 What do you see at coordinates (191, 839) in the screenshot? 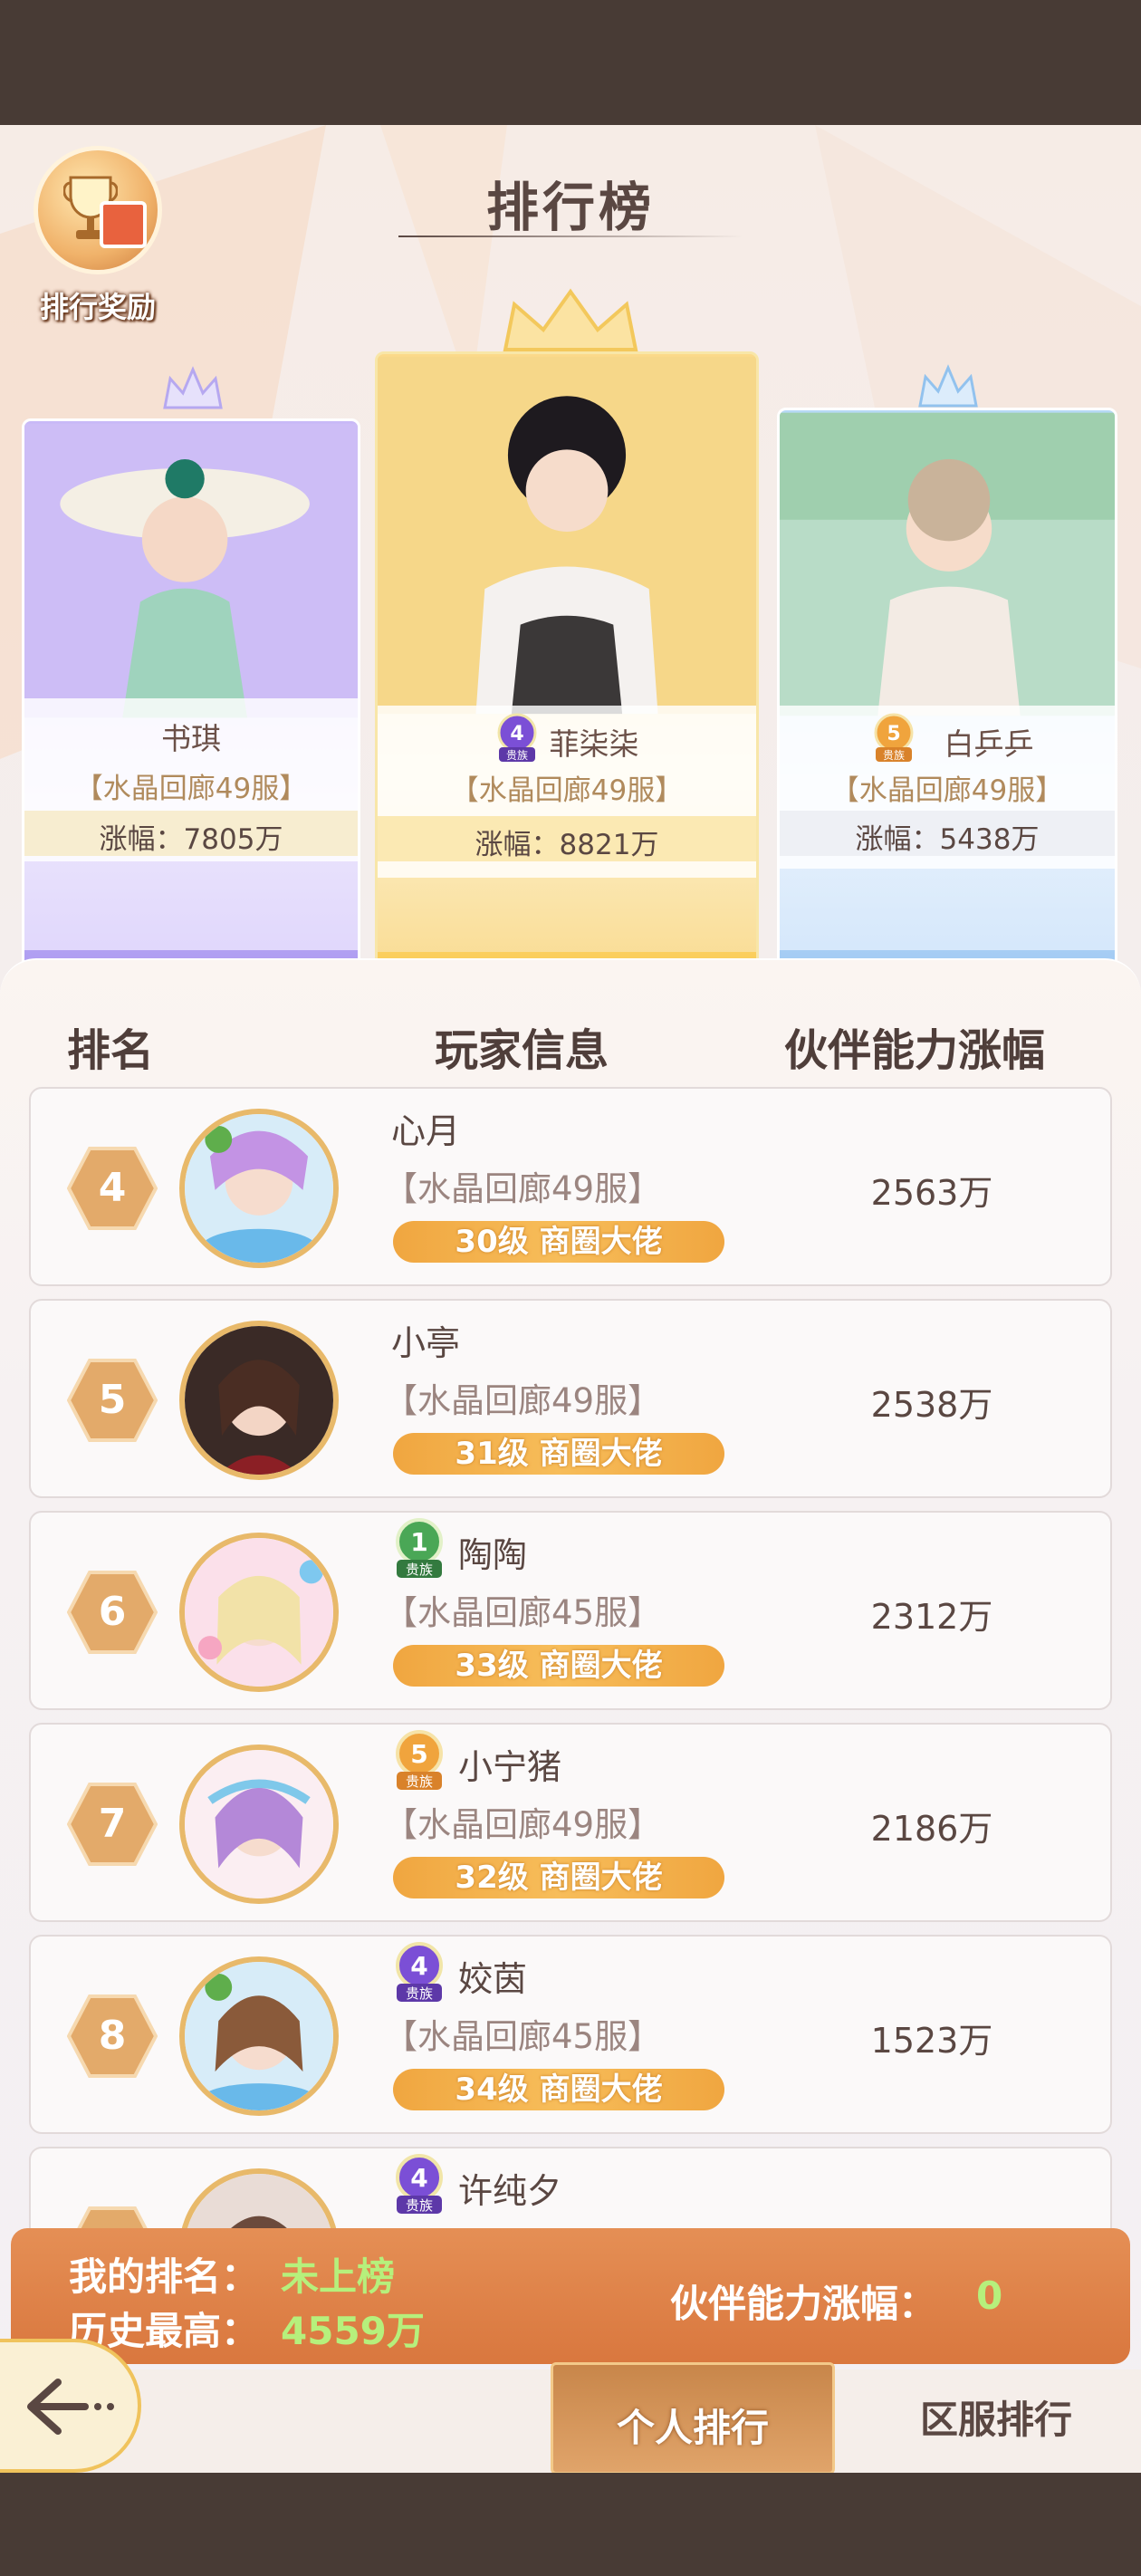
I see `podium-growth-2: 涨幅：7805万` at bounding box center [191, 839].